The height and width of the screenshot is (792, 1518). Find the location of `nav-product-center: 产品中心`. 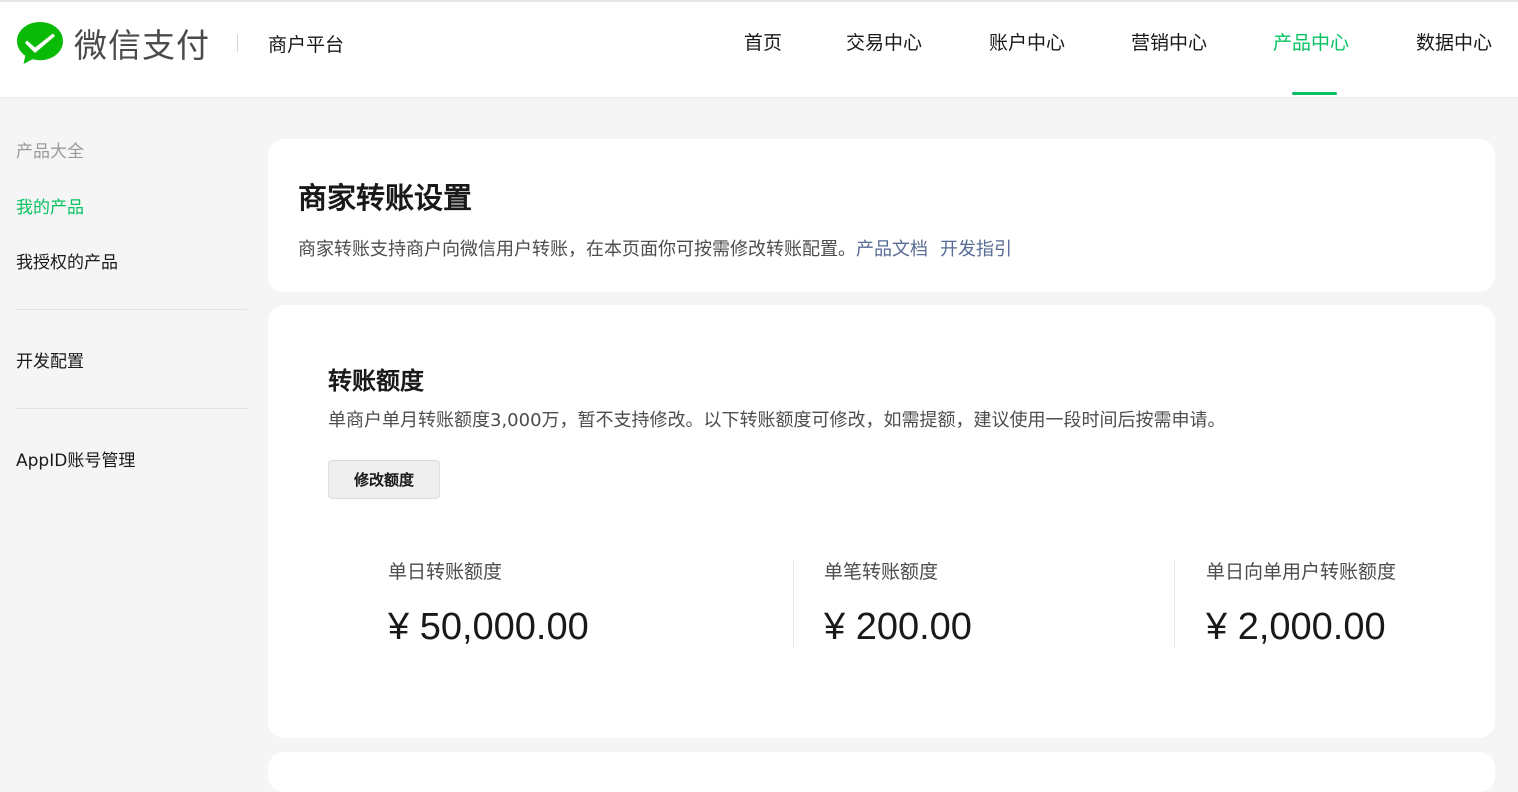

nav-product-center: 产品中心 is located at coordinates (1311, 41).